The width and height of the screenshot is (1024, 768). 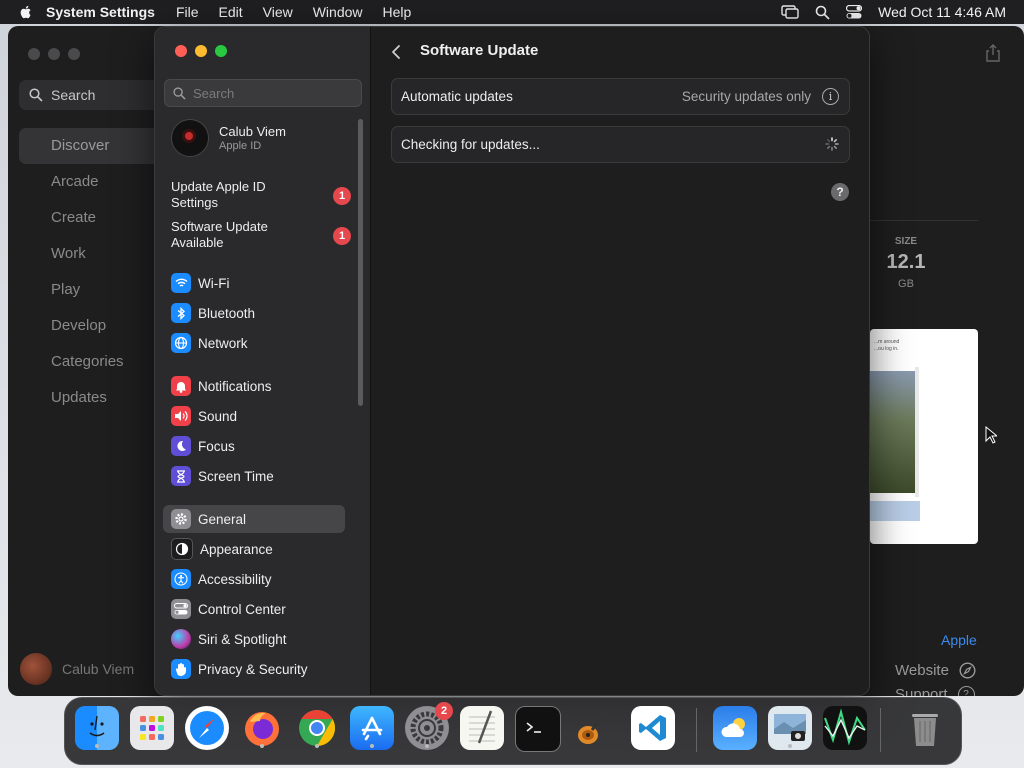 What do you see at coordinates (182, 549) in the screenshot?
I see `appearance-icon` at bounding box center [182, 549].